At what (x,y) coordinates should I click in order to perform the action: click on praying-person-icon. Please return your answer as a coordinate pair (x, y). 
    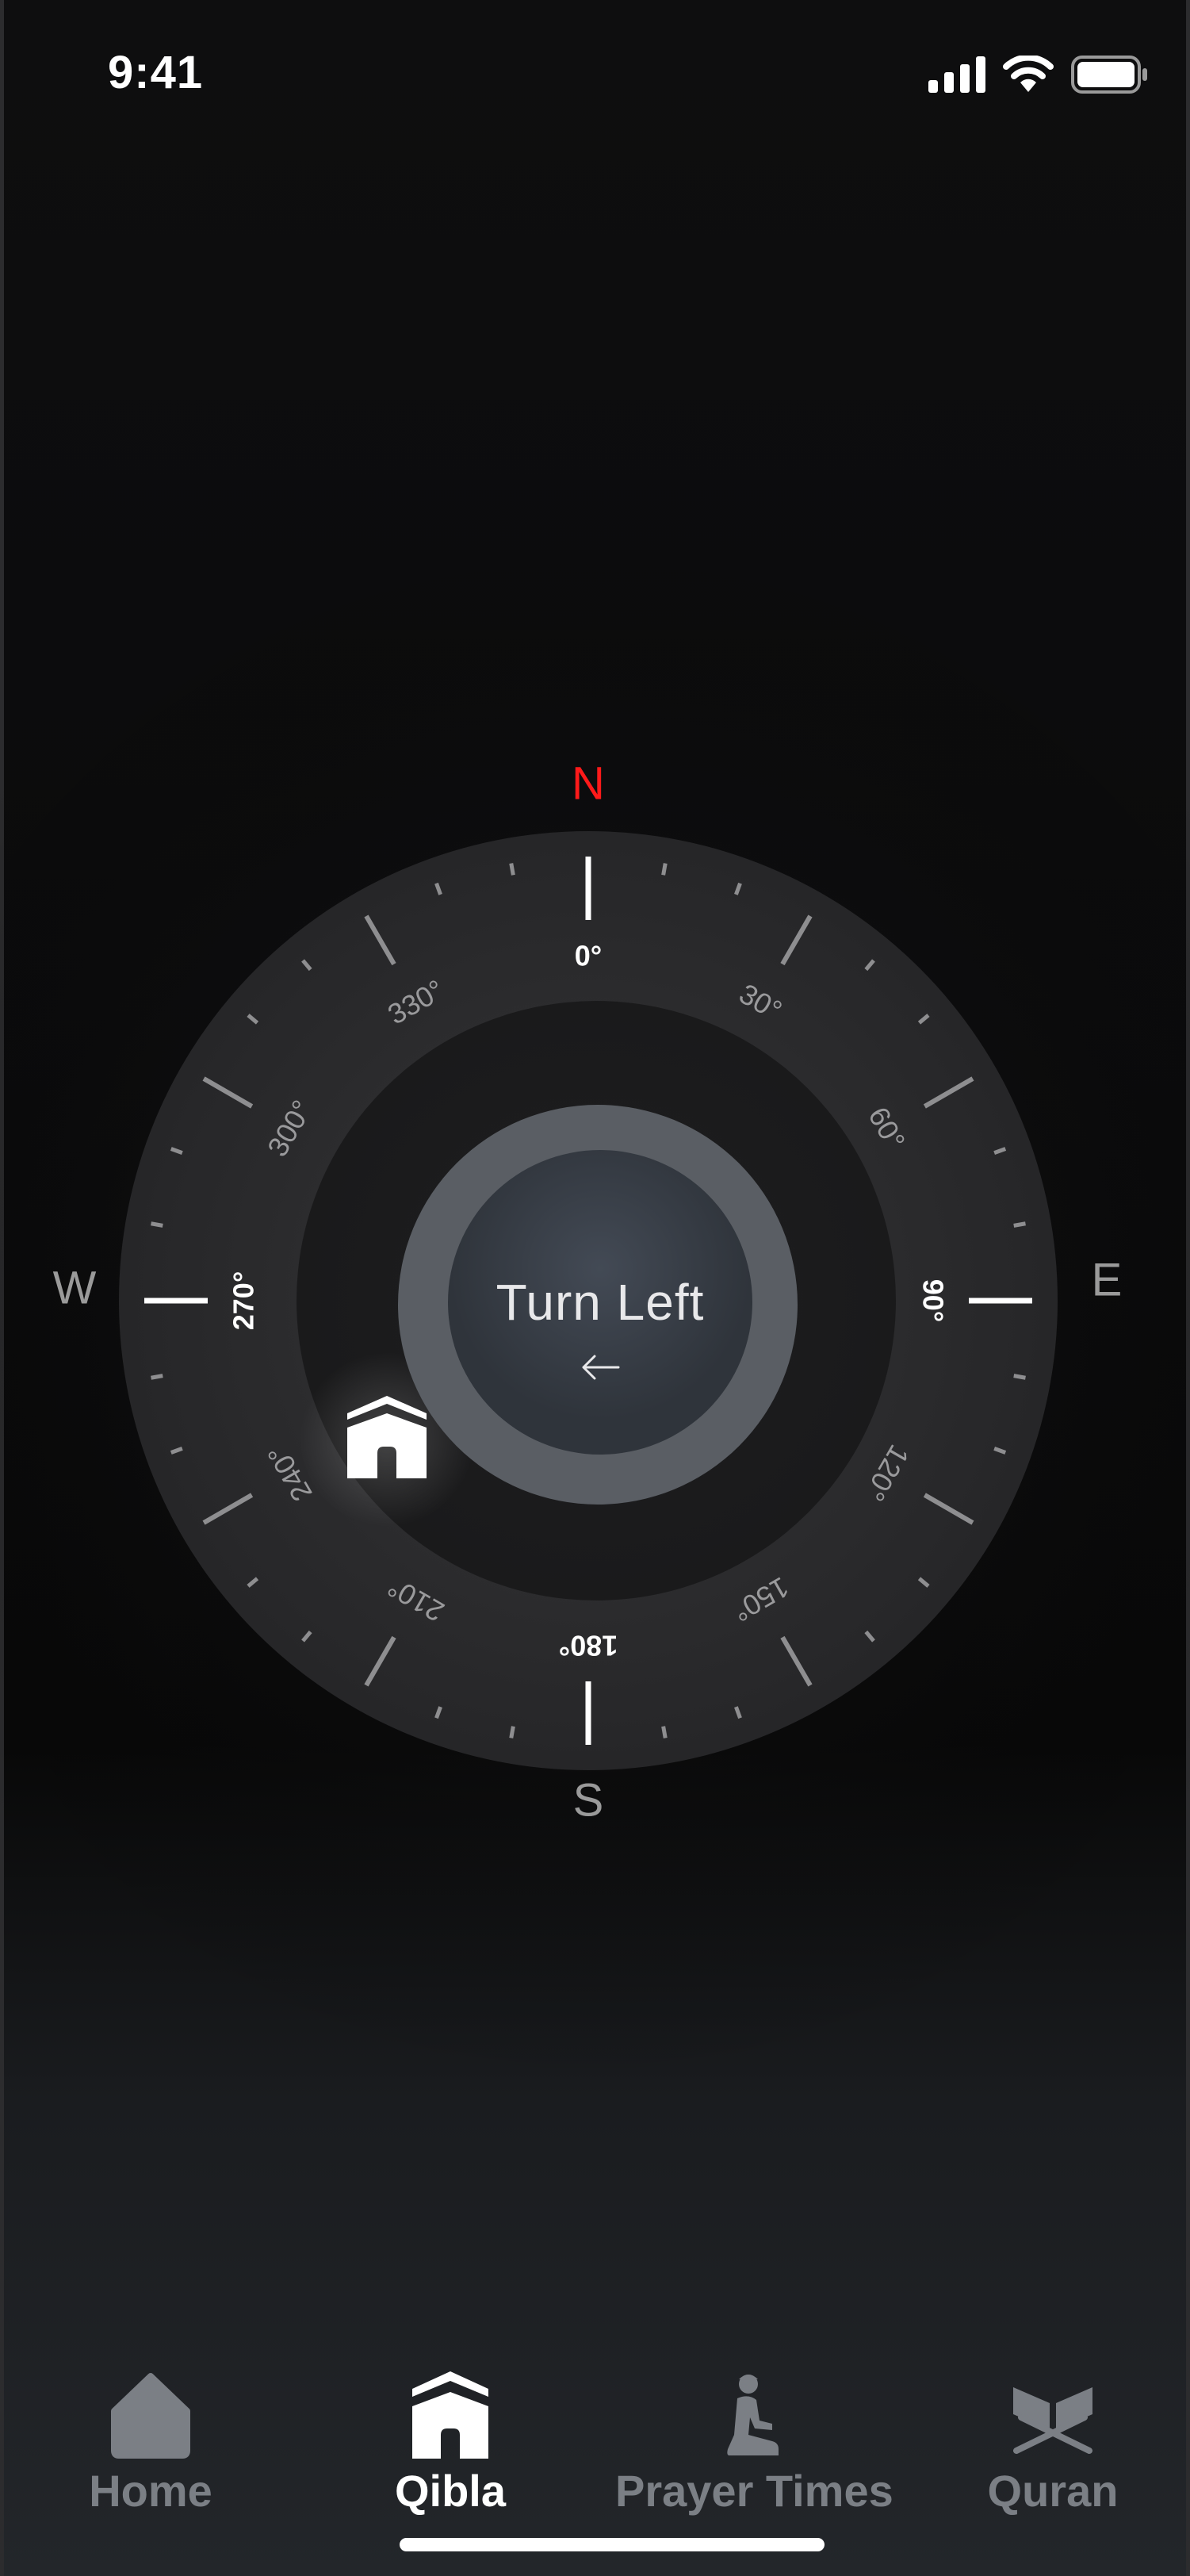
    Looking at the image, I should click on (753, 2415).